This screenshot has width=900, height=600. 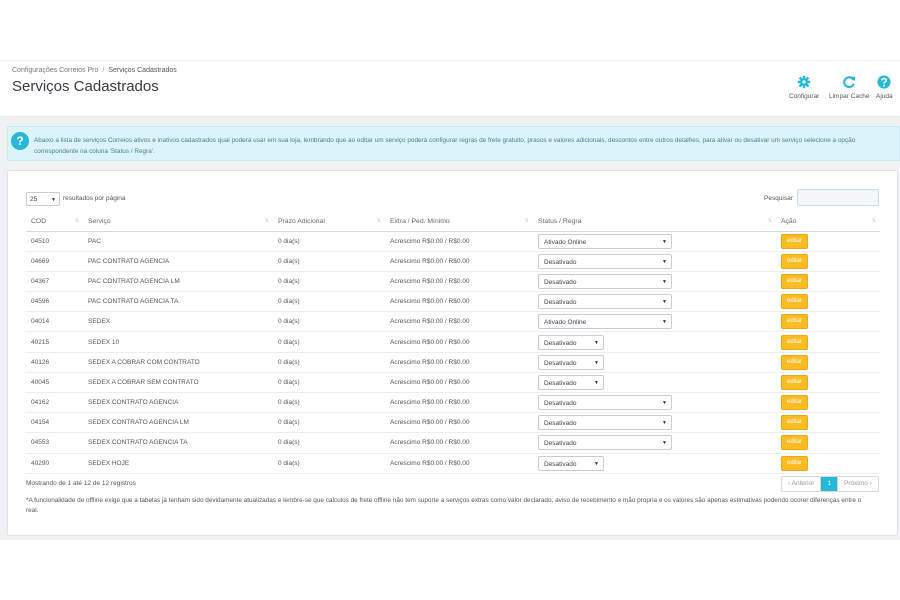 I want to click on per-page-control: 25 ▼ resultados por página, so click(x=76, y=199).